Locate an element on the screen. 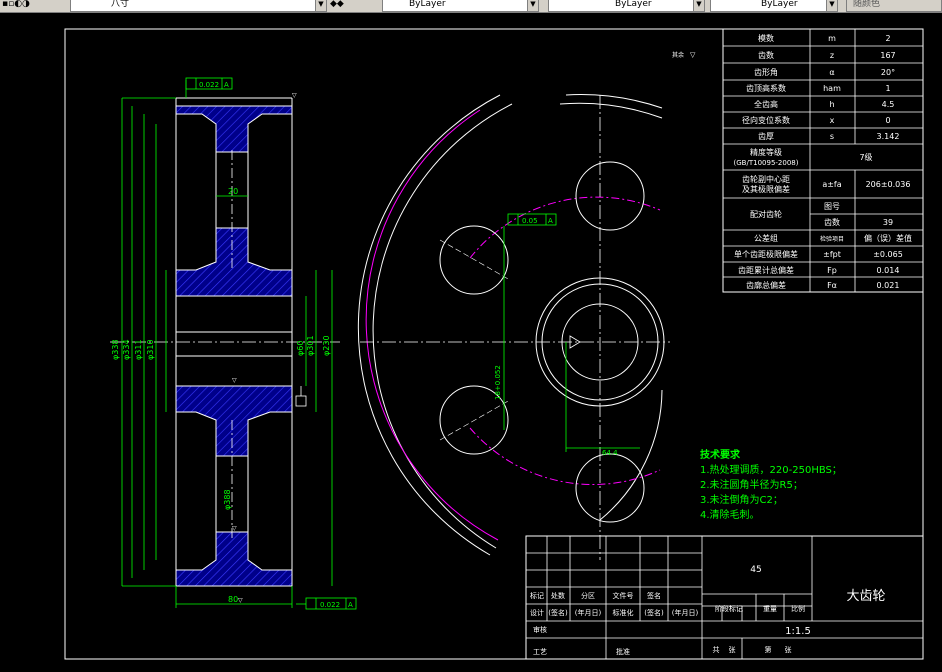  layer-state-icon: ▪▫◐◑ is located at coordinates (16, 5).